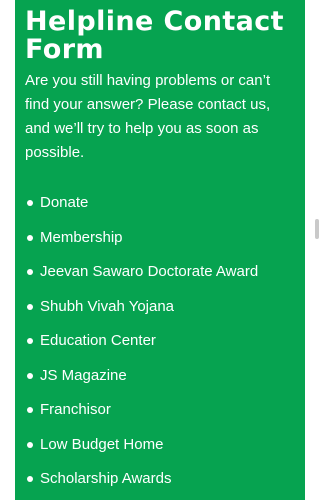 This screenshot has height=504, width=320. What do you see at coordinates (83, 375) in the screenshot?
I see `magazine-link: JS Magazine` at bounding box center [83, 375].